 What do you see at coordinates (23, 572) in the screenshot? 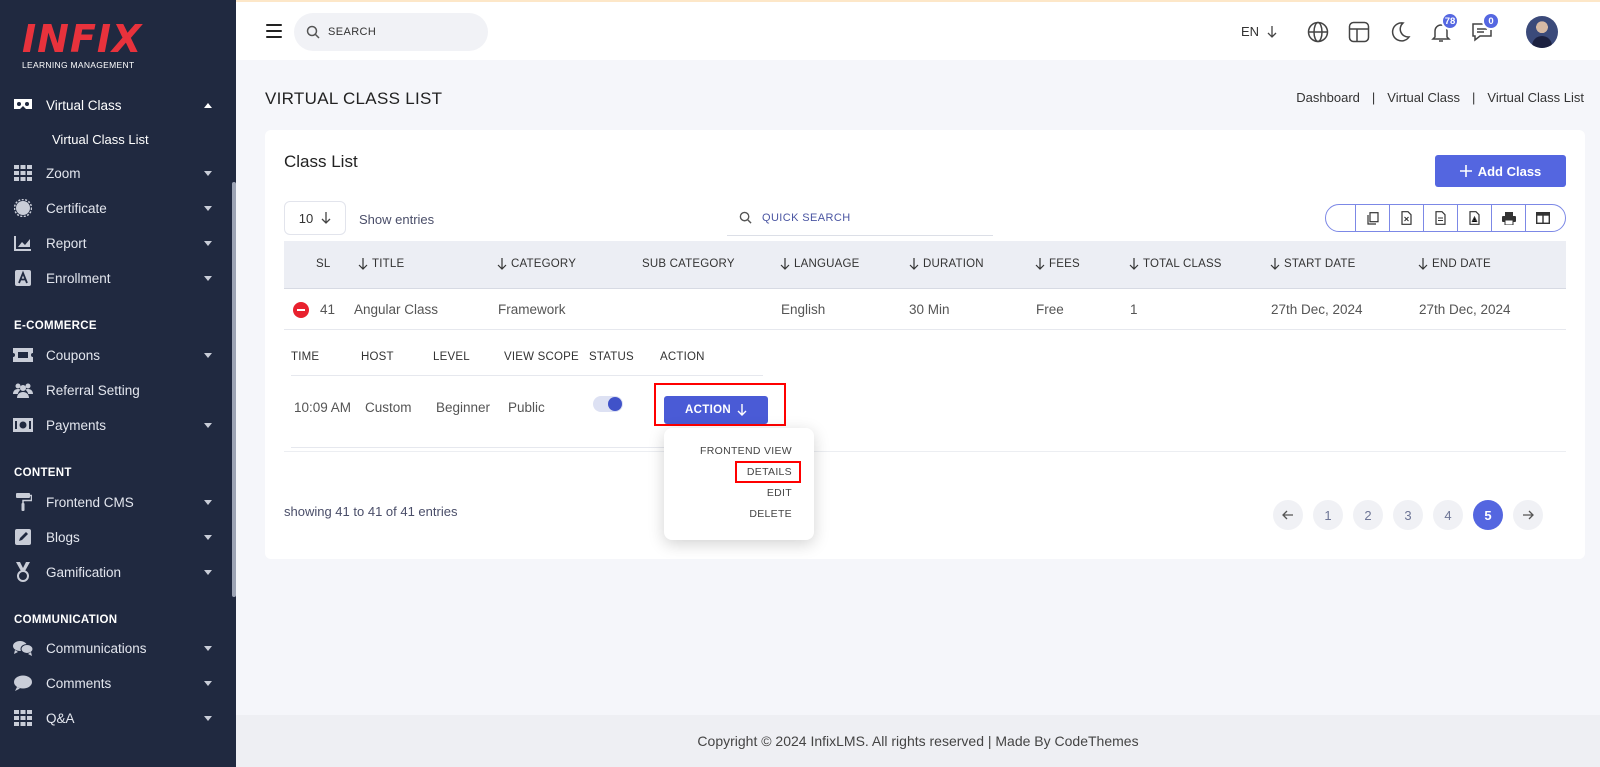
I see `medal-icon` at bounding box center [23, 572].